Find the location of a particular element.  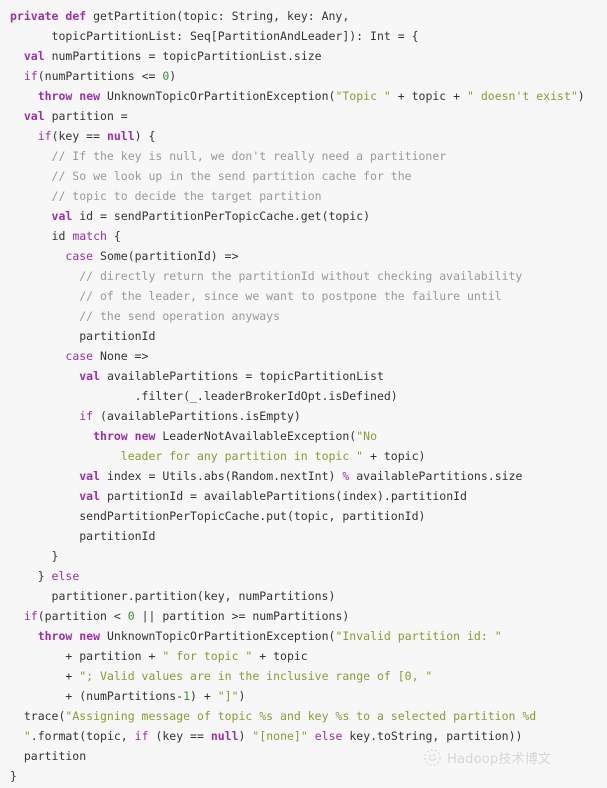

code-token-num: 1 is located at coordinates (187, 696).